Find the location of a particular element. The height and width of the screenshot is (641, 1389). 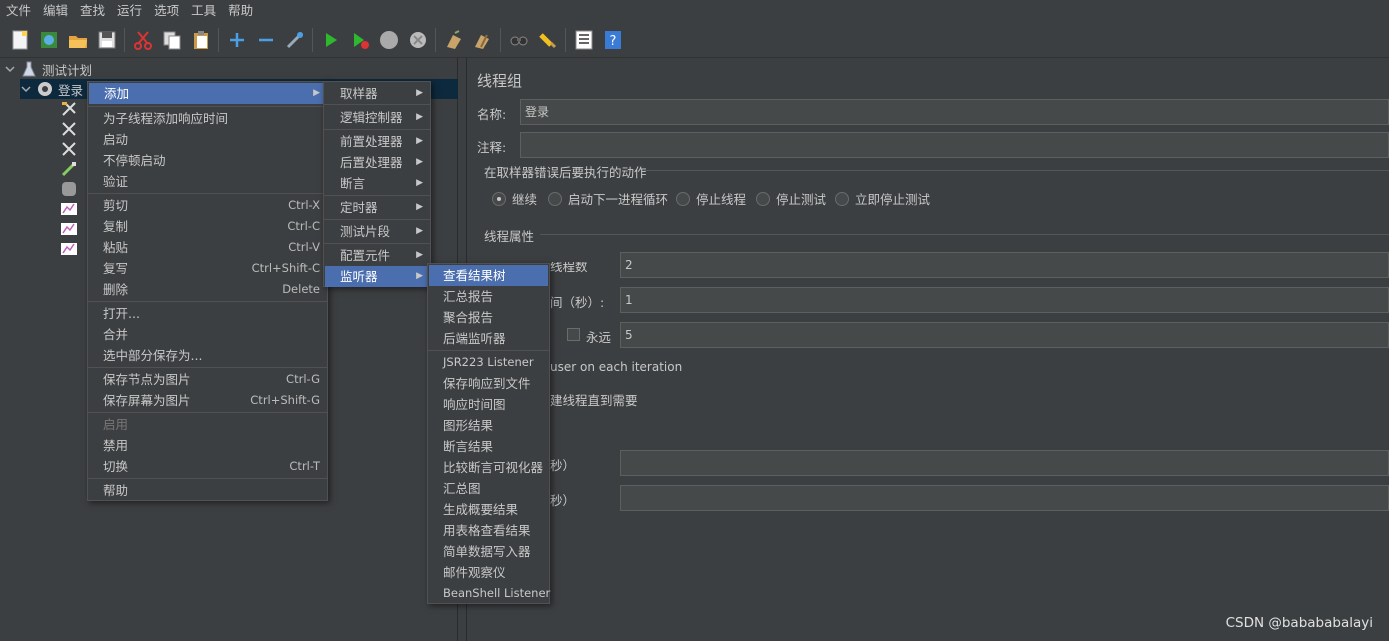

radio-stop-test: 停止测试 is located at coordinates (791, 198).